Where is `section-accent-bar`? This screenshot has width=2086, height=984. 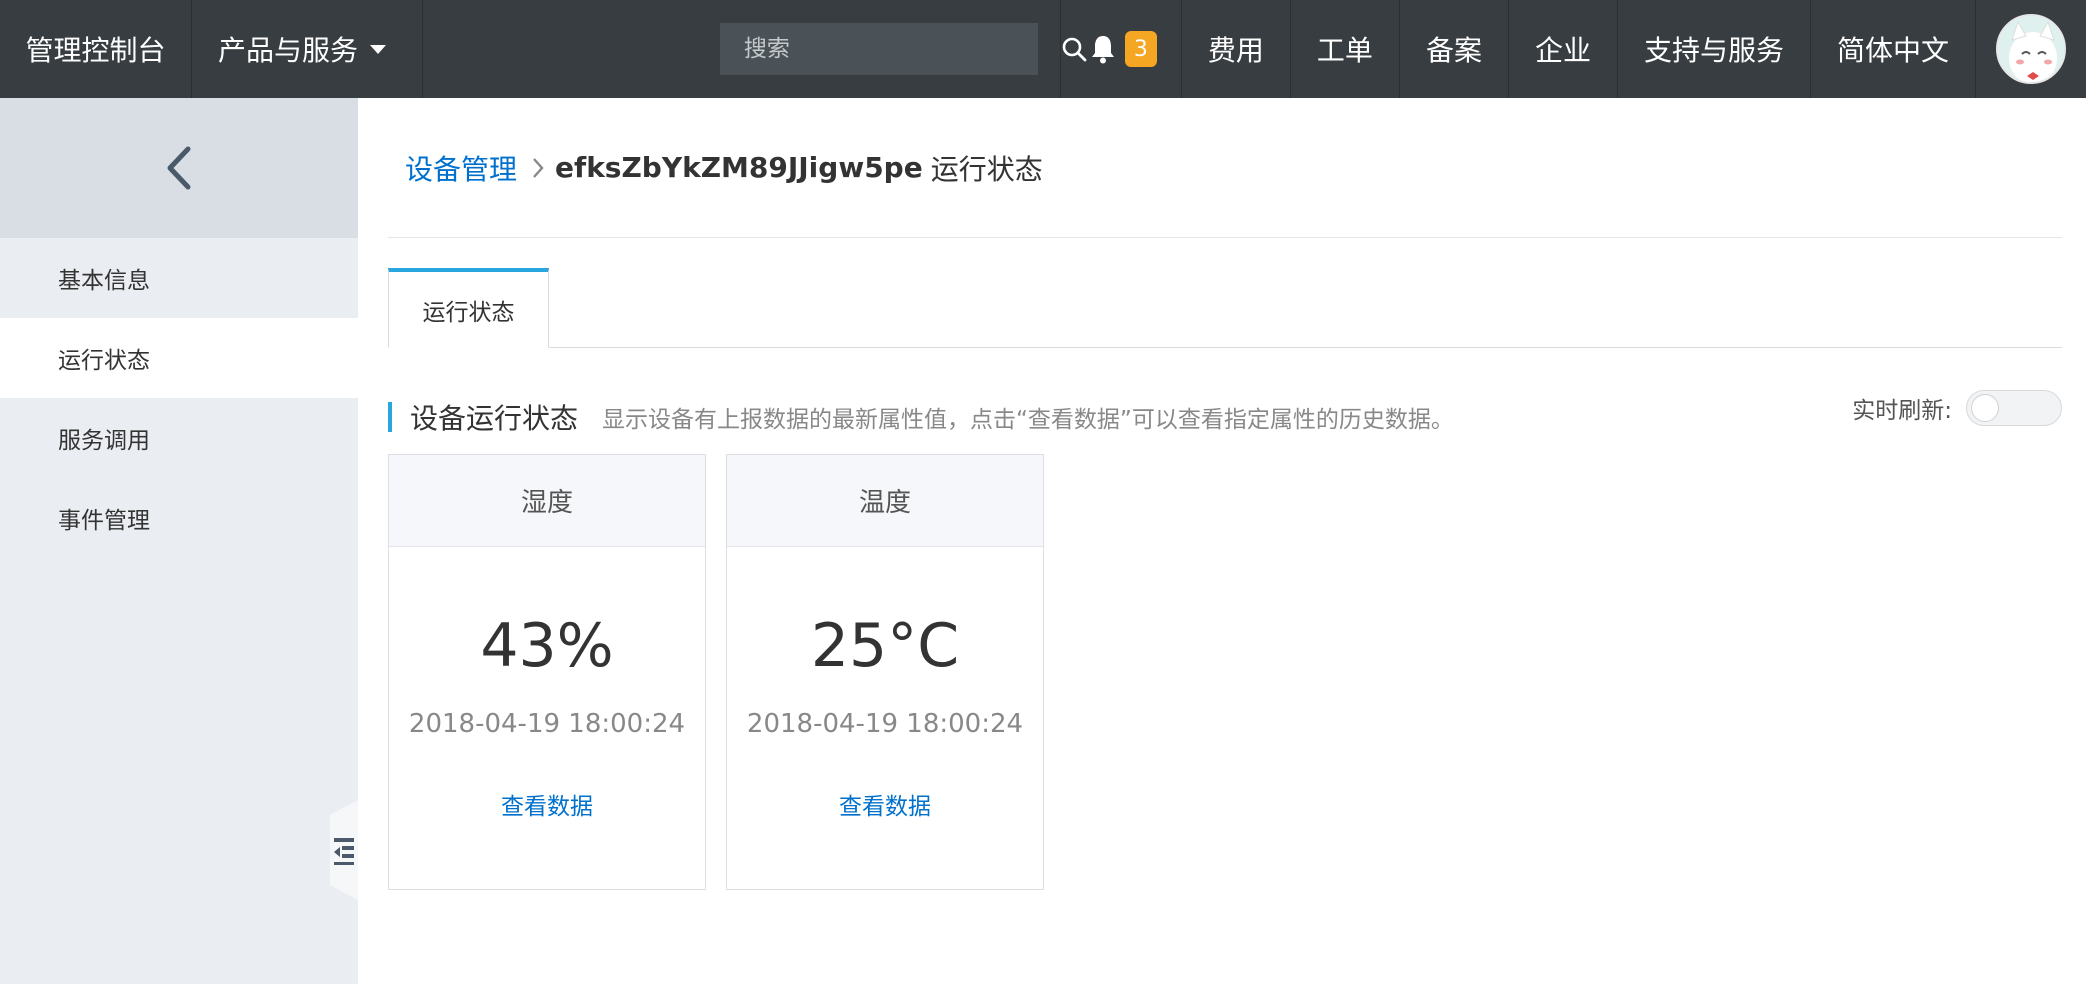
section-accent-bar is located at coordinates (390, 417).